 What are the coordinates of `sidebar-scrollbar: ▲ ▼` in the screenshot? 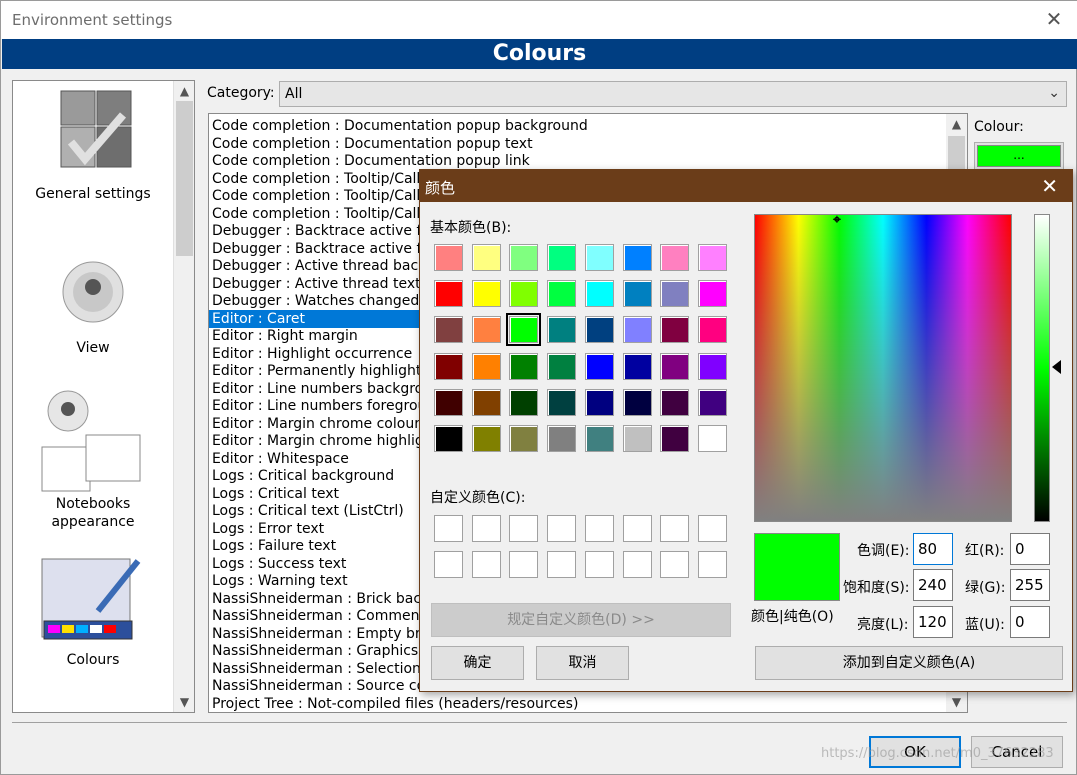 It's located at (183, 396).